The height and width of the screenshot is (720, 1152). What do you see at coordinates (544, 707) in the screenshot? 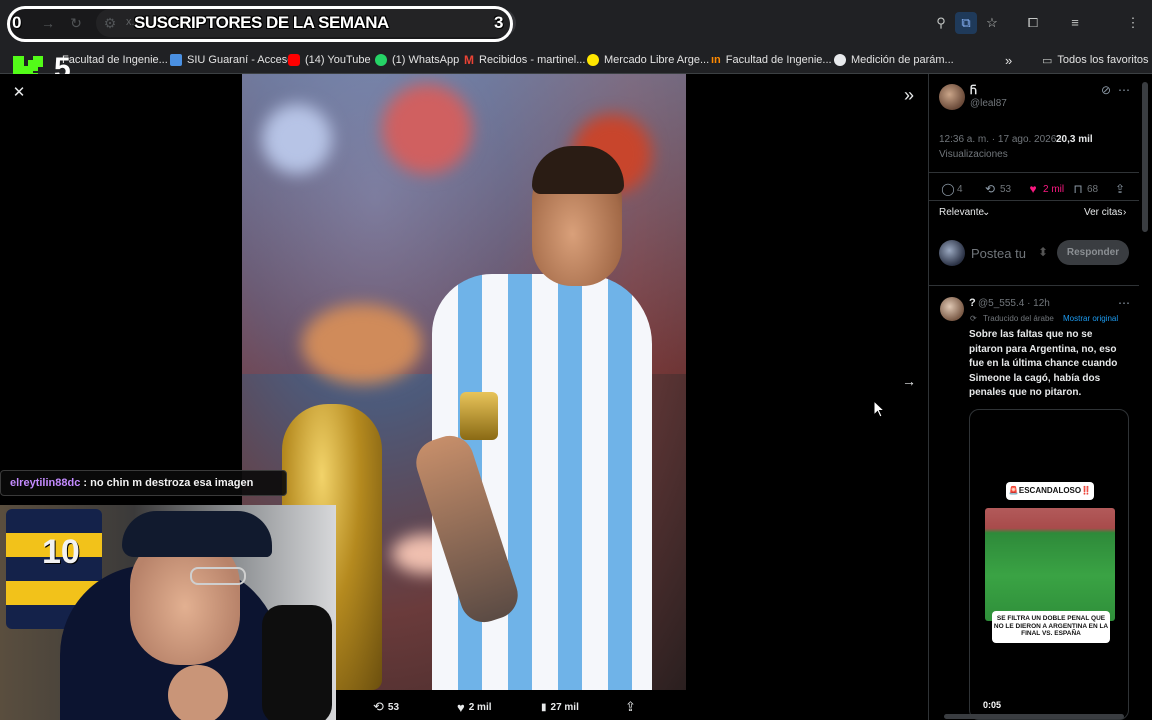
I see `views-icon: ▮` at bounding box center [544, 707].